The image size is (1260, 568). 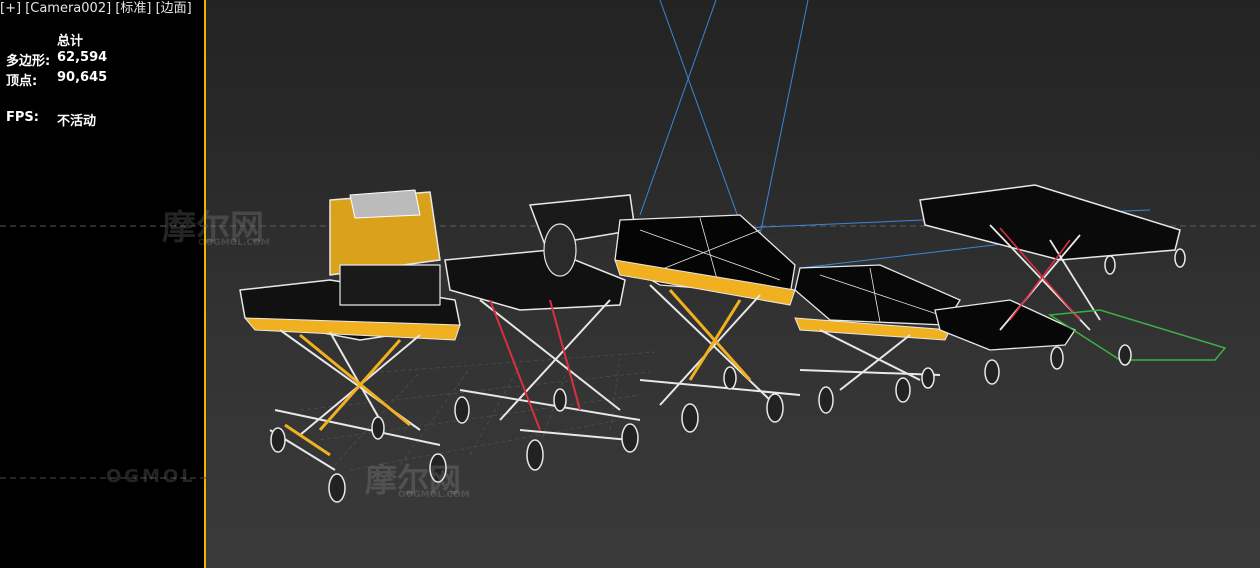 I want to click on watermark-brand: OGMOL, so click(x=151, y=476).